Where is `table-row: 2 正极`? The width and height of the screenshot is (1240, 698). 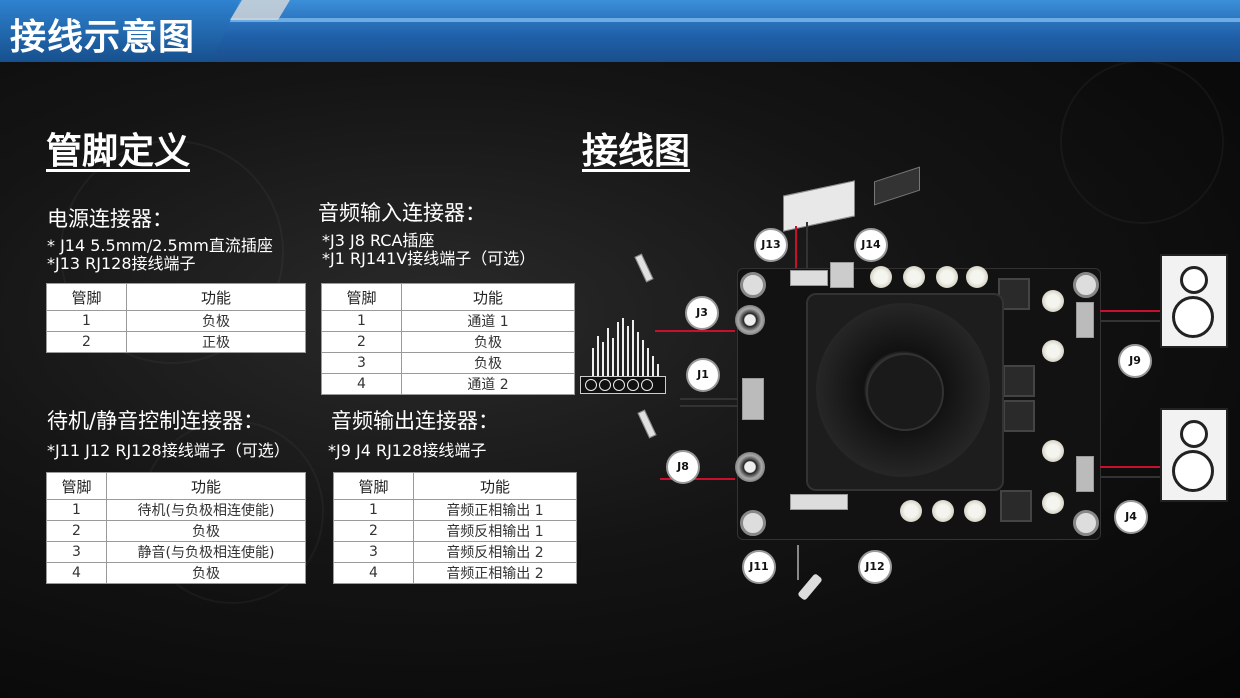 table-row: 2 正极 is located at coordinates (176, 342).